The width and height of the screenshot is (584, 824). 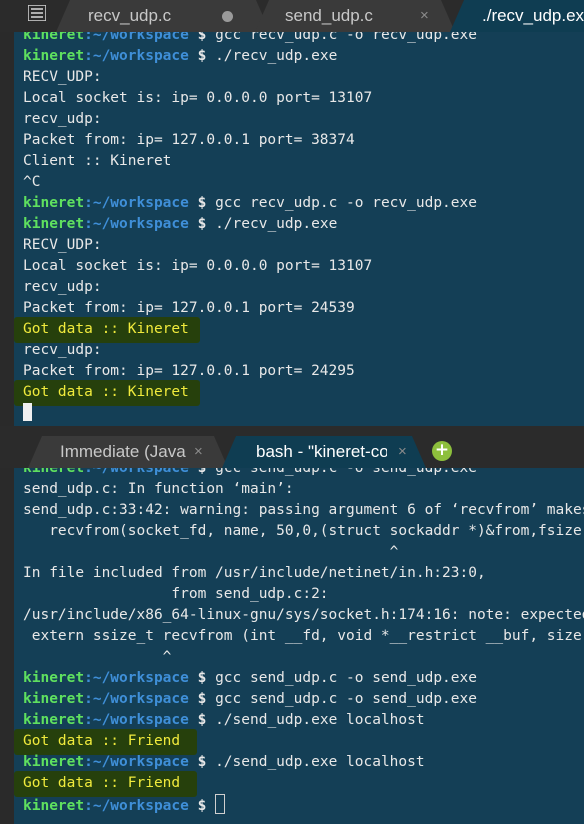 I want to click on output-text: Client :: Kineret, so click(x=97, y=161).